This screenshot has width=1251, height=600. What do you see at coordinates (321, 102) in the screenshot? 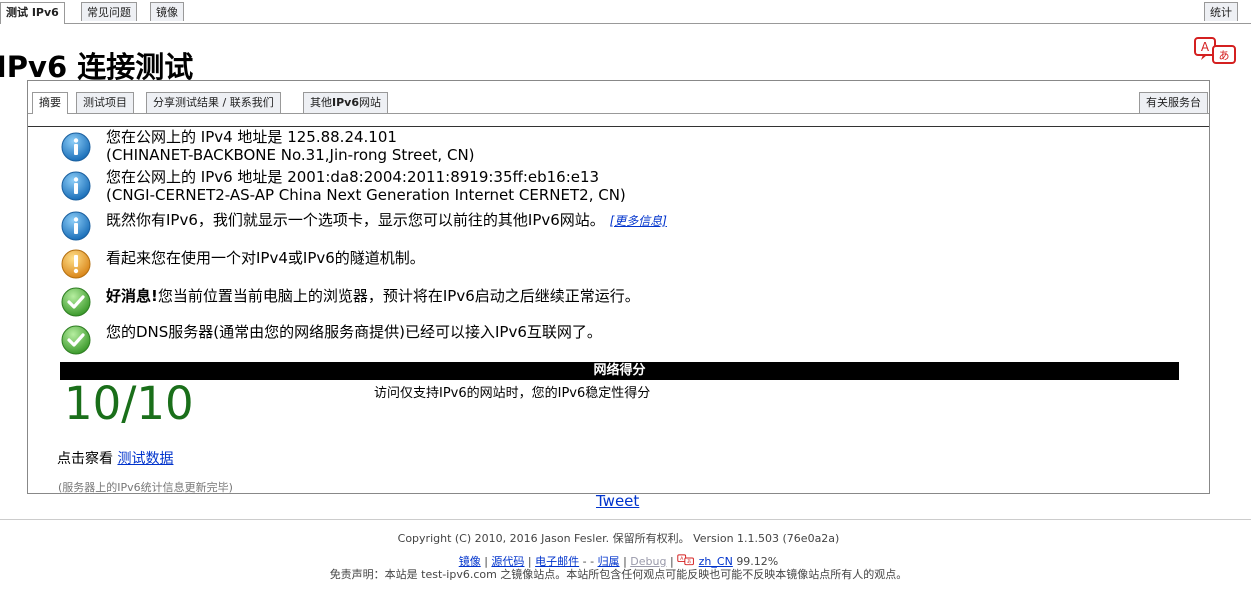
I see `tab-other-prefix: 其他` at bounding box center [321, 102].